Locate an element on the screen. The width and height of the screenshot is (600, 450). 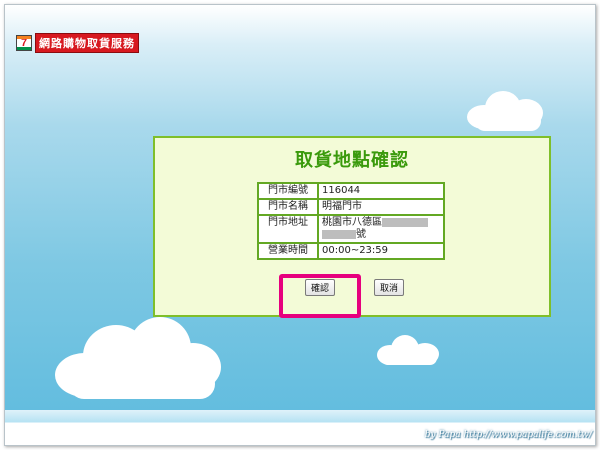
store-address-label: 門市地址 is located at coordinates (288, 229).